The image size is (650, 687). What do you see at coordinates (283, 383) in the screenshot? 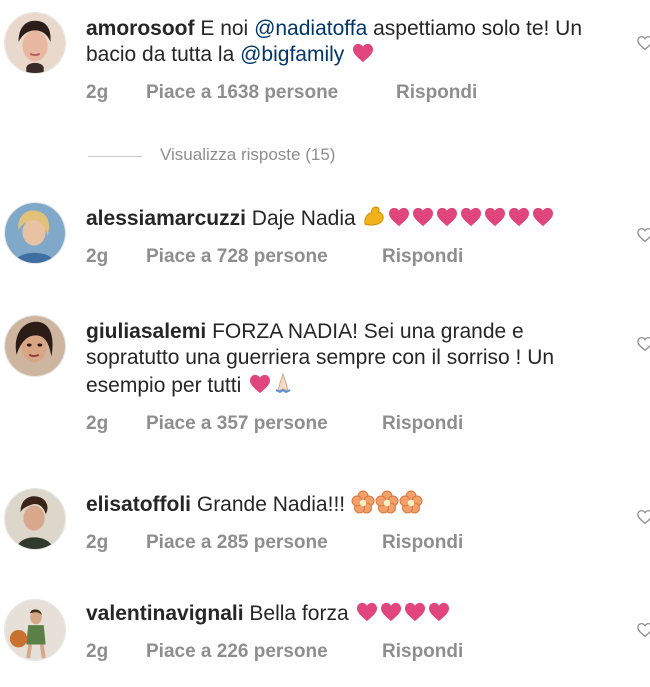
I see `folded-hands-emoji` at bounding box center [283, 383].